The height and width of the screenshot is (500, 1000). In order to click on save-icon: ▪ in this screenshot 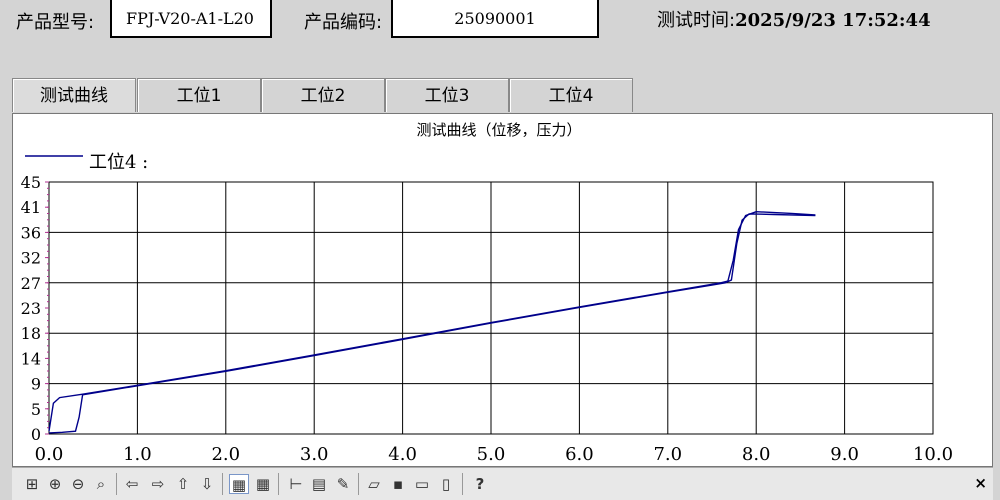, I will do `click(398, 484)`.